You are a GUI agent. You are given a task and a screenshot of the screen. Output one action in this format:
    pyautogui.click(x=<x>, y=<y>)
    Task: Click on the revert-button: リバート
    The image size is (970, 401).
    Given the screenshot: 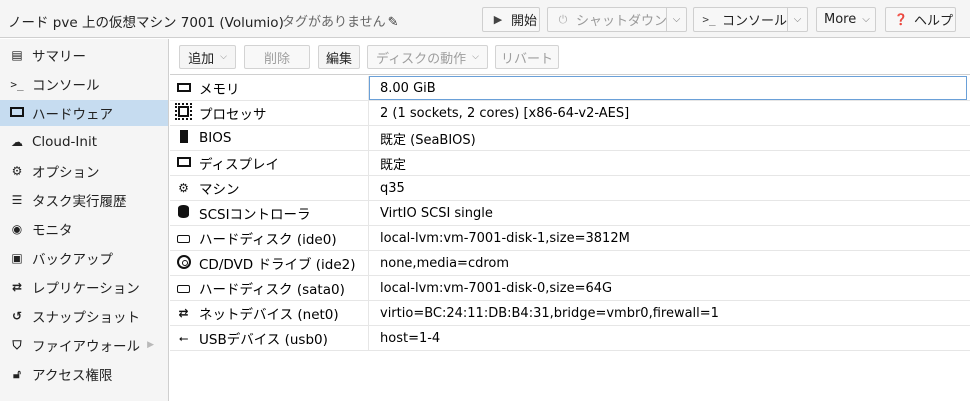 What is the action you would take?
    pyautogui.click(x=527, y=57)
    